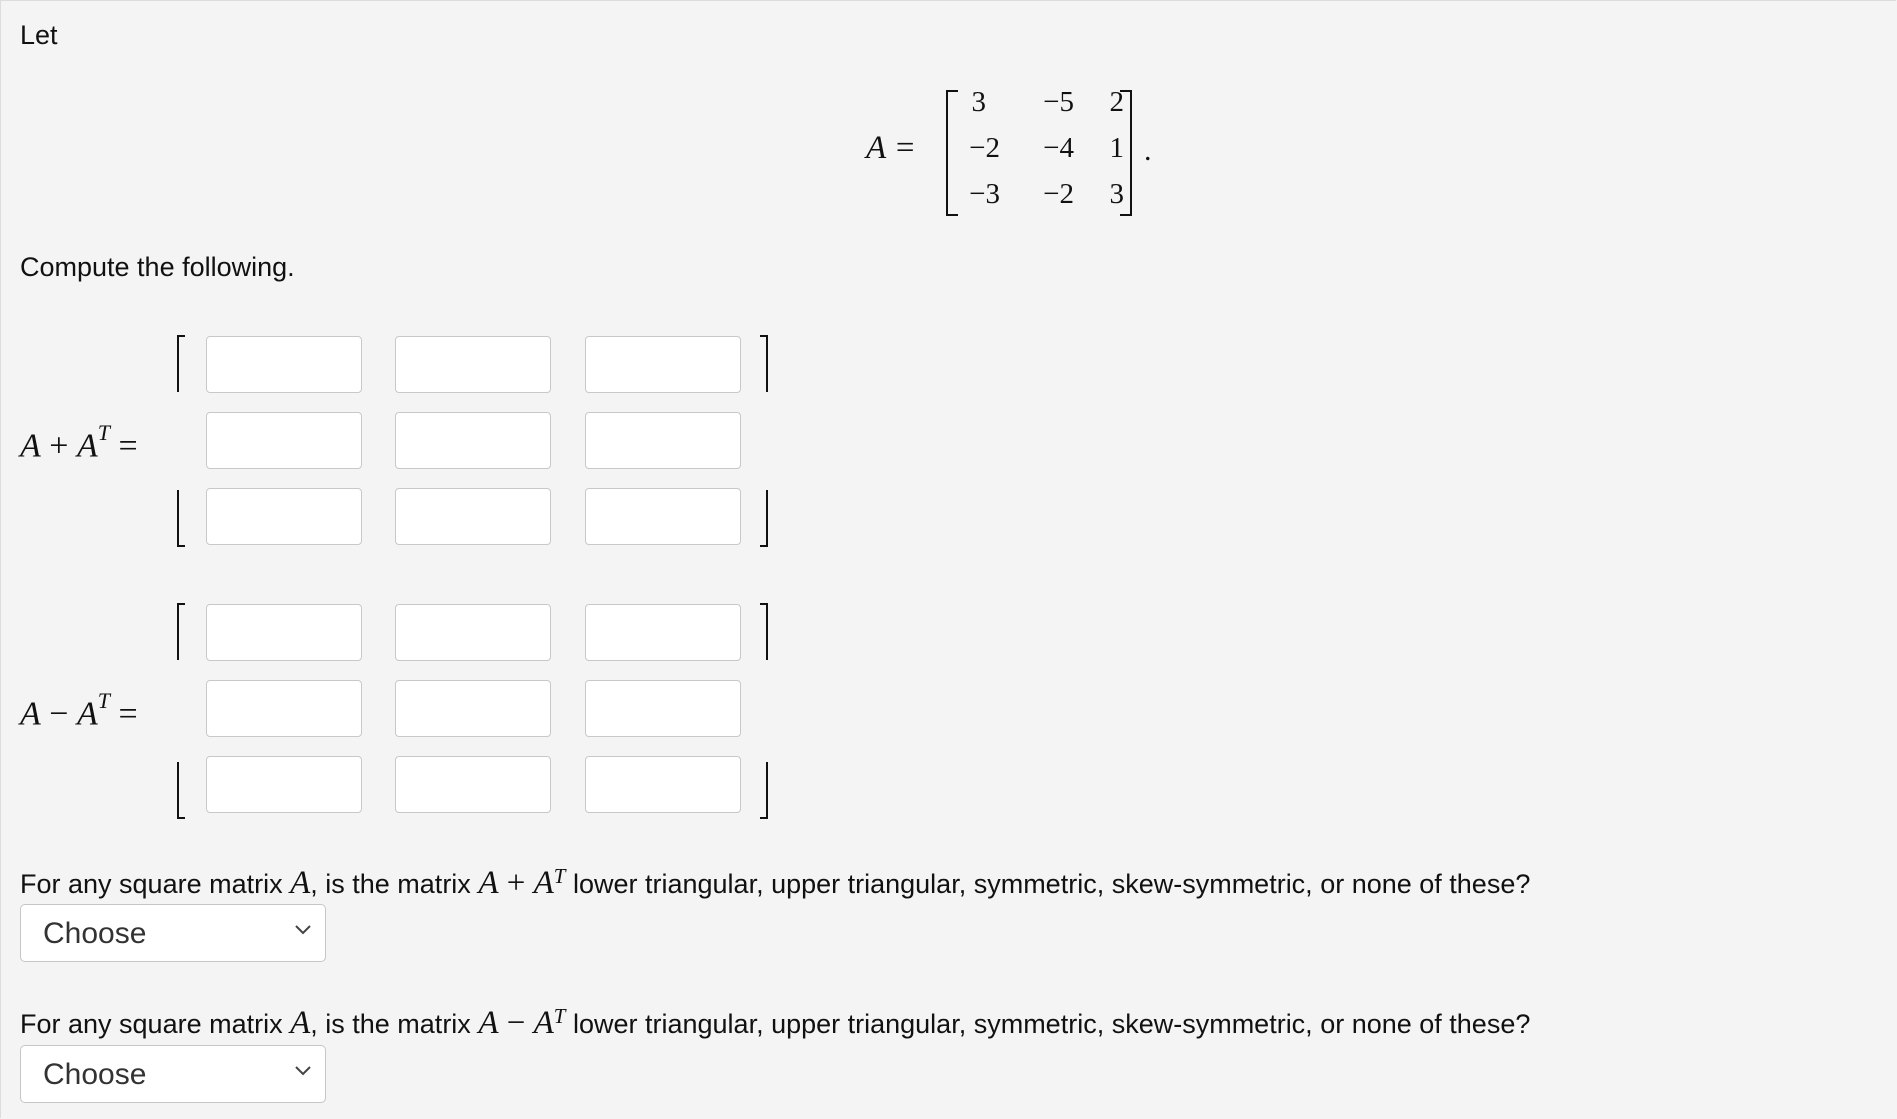 The width and height of the screenshot is (1897, 1119). Describe the element at coordinates (59, 714) in the screenshot. I see `diff-label-op: −` at that location.